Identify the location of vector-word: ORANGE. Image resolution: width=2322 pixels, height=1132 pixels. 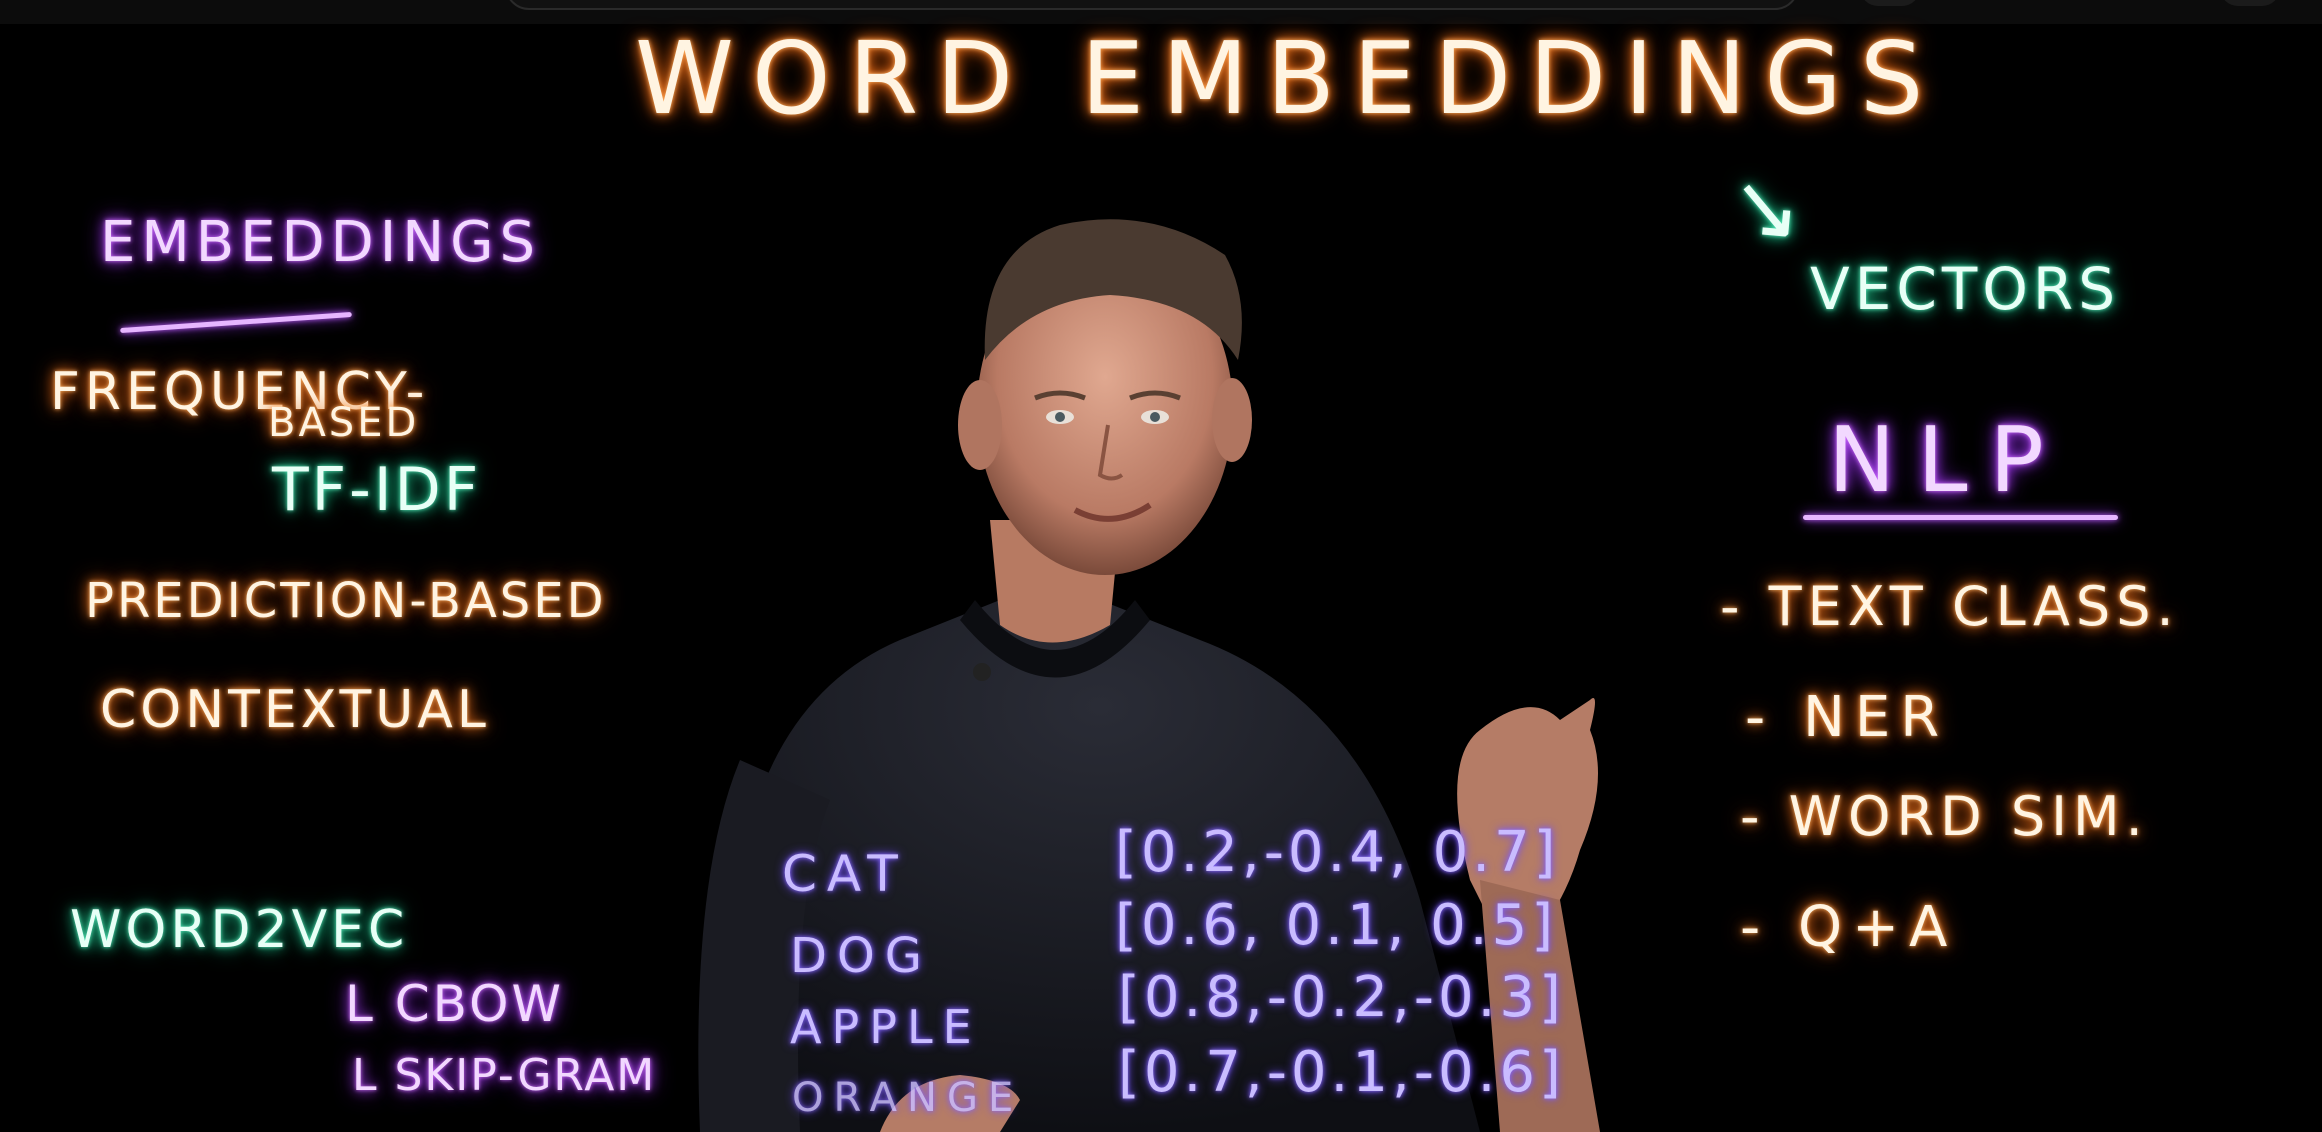
(908, 1098).